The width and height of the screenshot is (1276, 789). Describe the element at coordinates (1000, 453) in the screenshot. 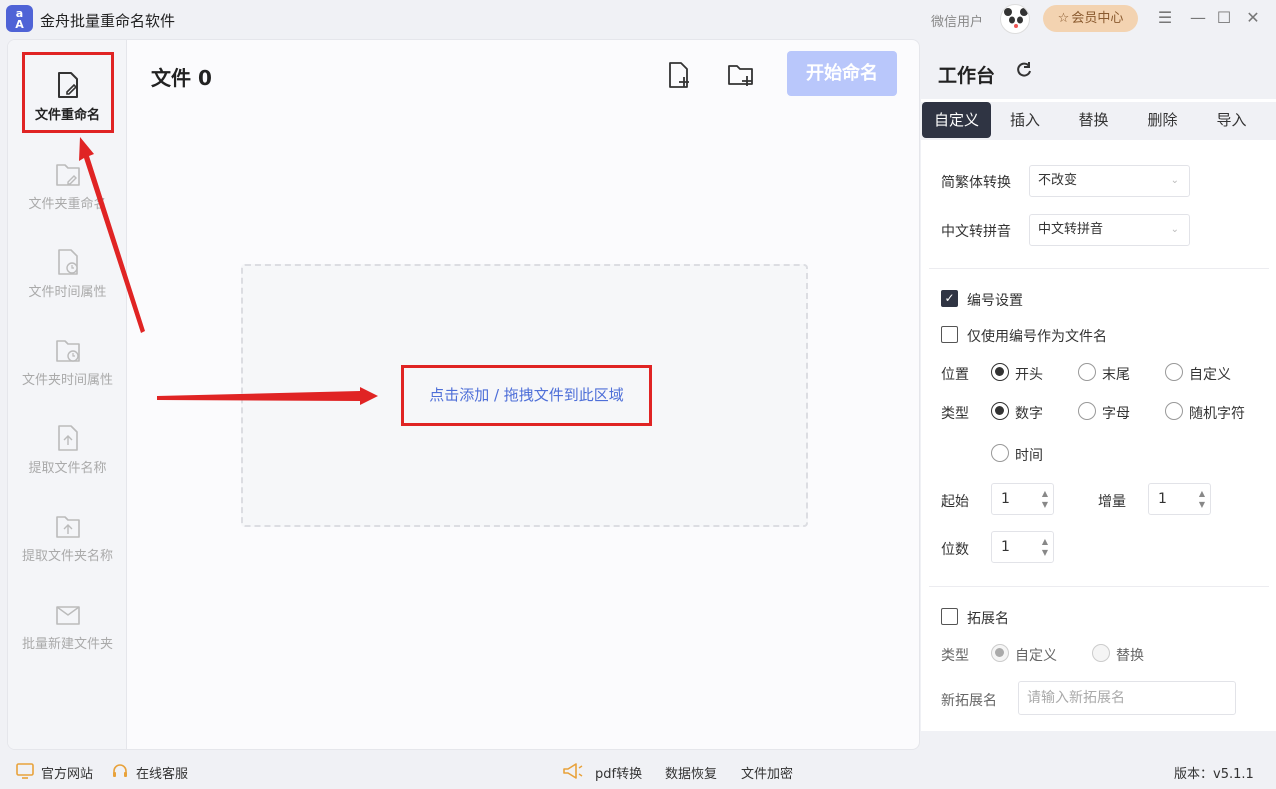

I see `type-time-radio` at that location.